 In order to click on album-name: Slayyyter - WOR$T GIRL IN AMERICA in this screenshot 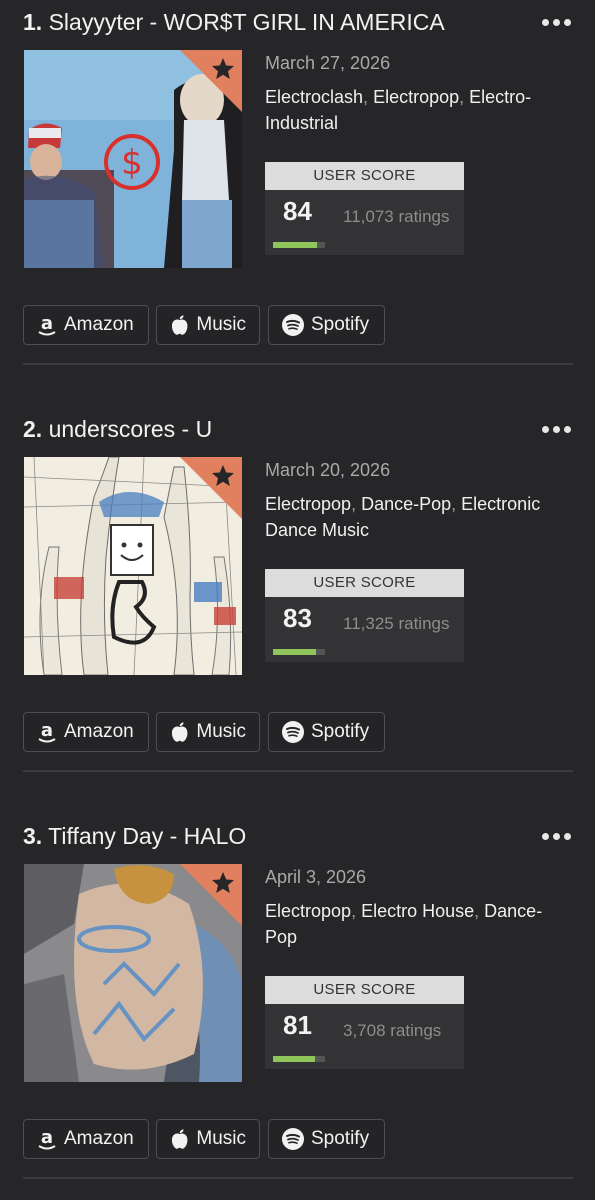, I will do `click(247, 22)`.